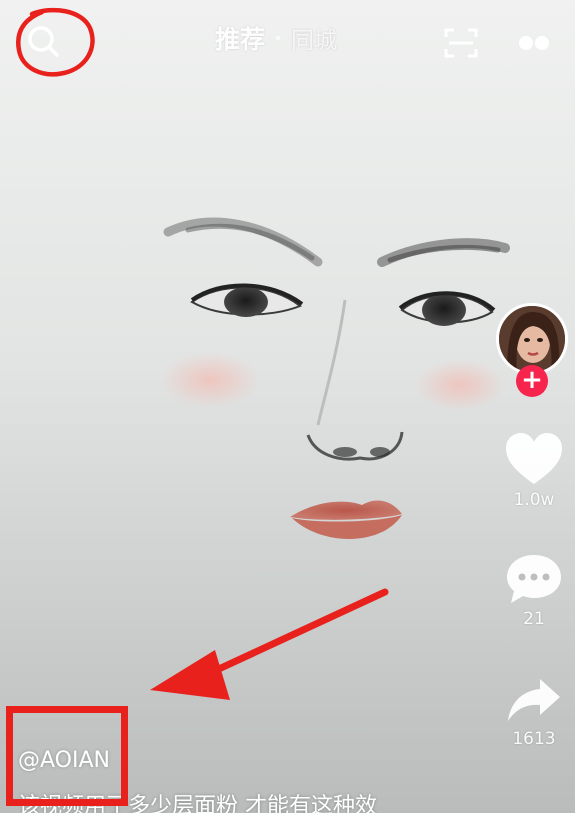 The image size is (575, 813). I want to click on more-icon, so click(534, 43).